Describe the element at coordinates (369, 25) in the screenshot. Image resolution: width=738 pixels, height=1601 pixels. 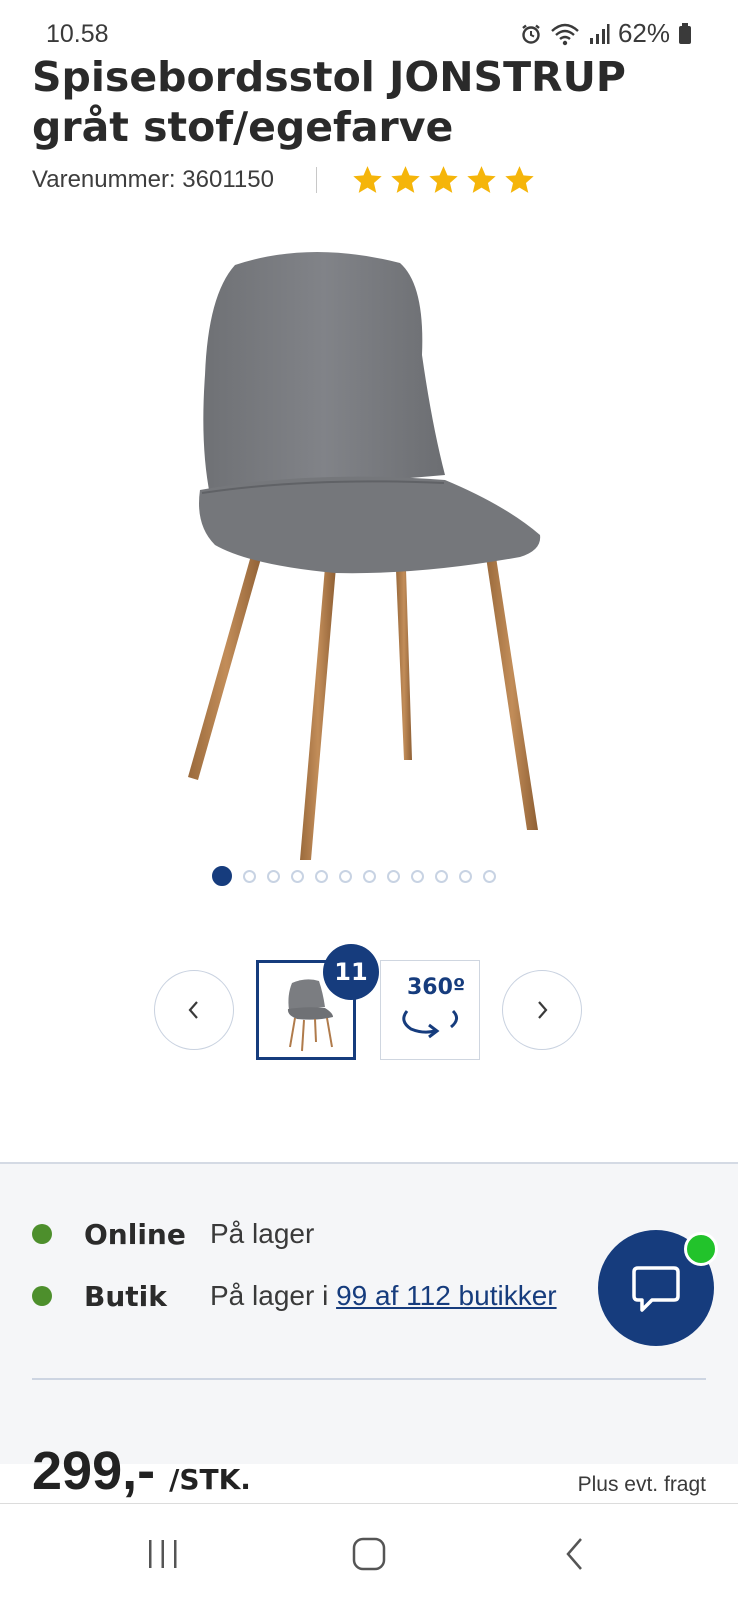
I see `status-bar: 10.58 62%` at that location.